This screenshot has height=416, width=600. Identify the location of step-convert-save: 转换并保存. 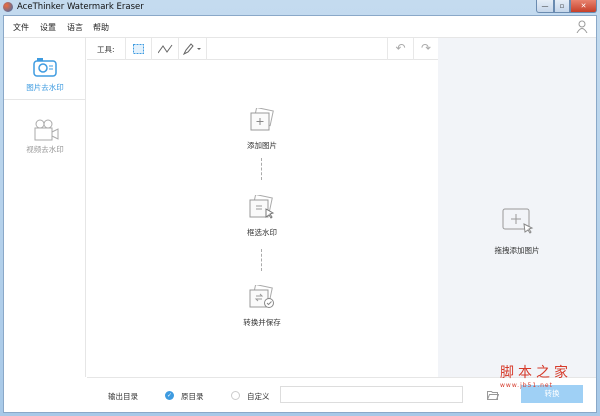
(262, 305).